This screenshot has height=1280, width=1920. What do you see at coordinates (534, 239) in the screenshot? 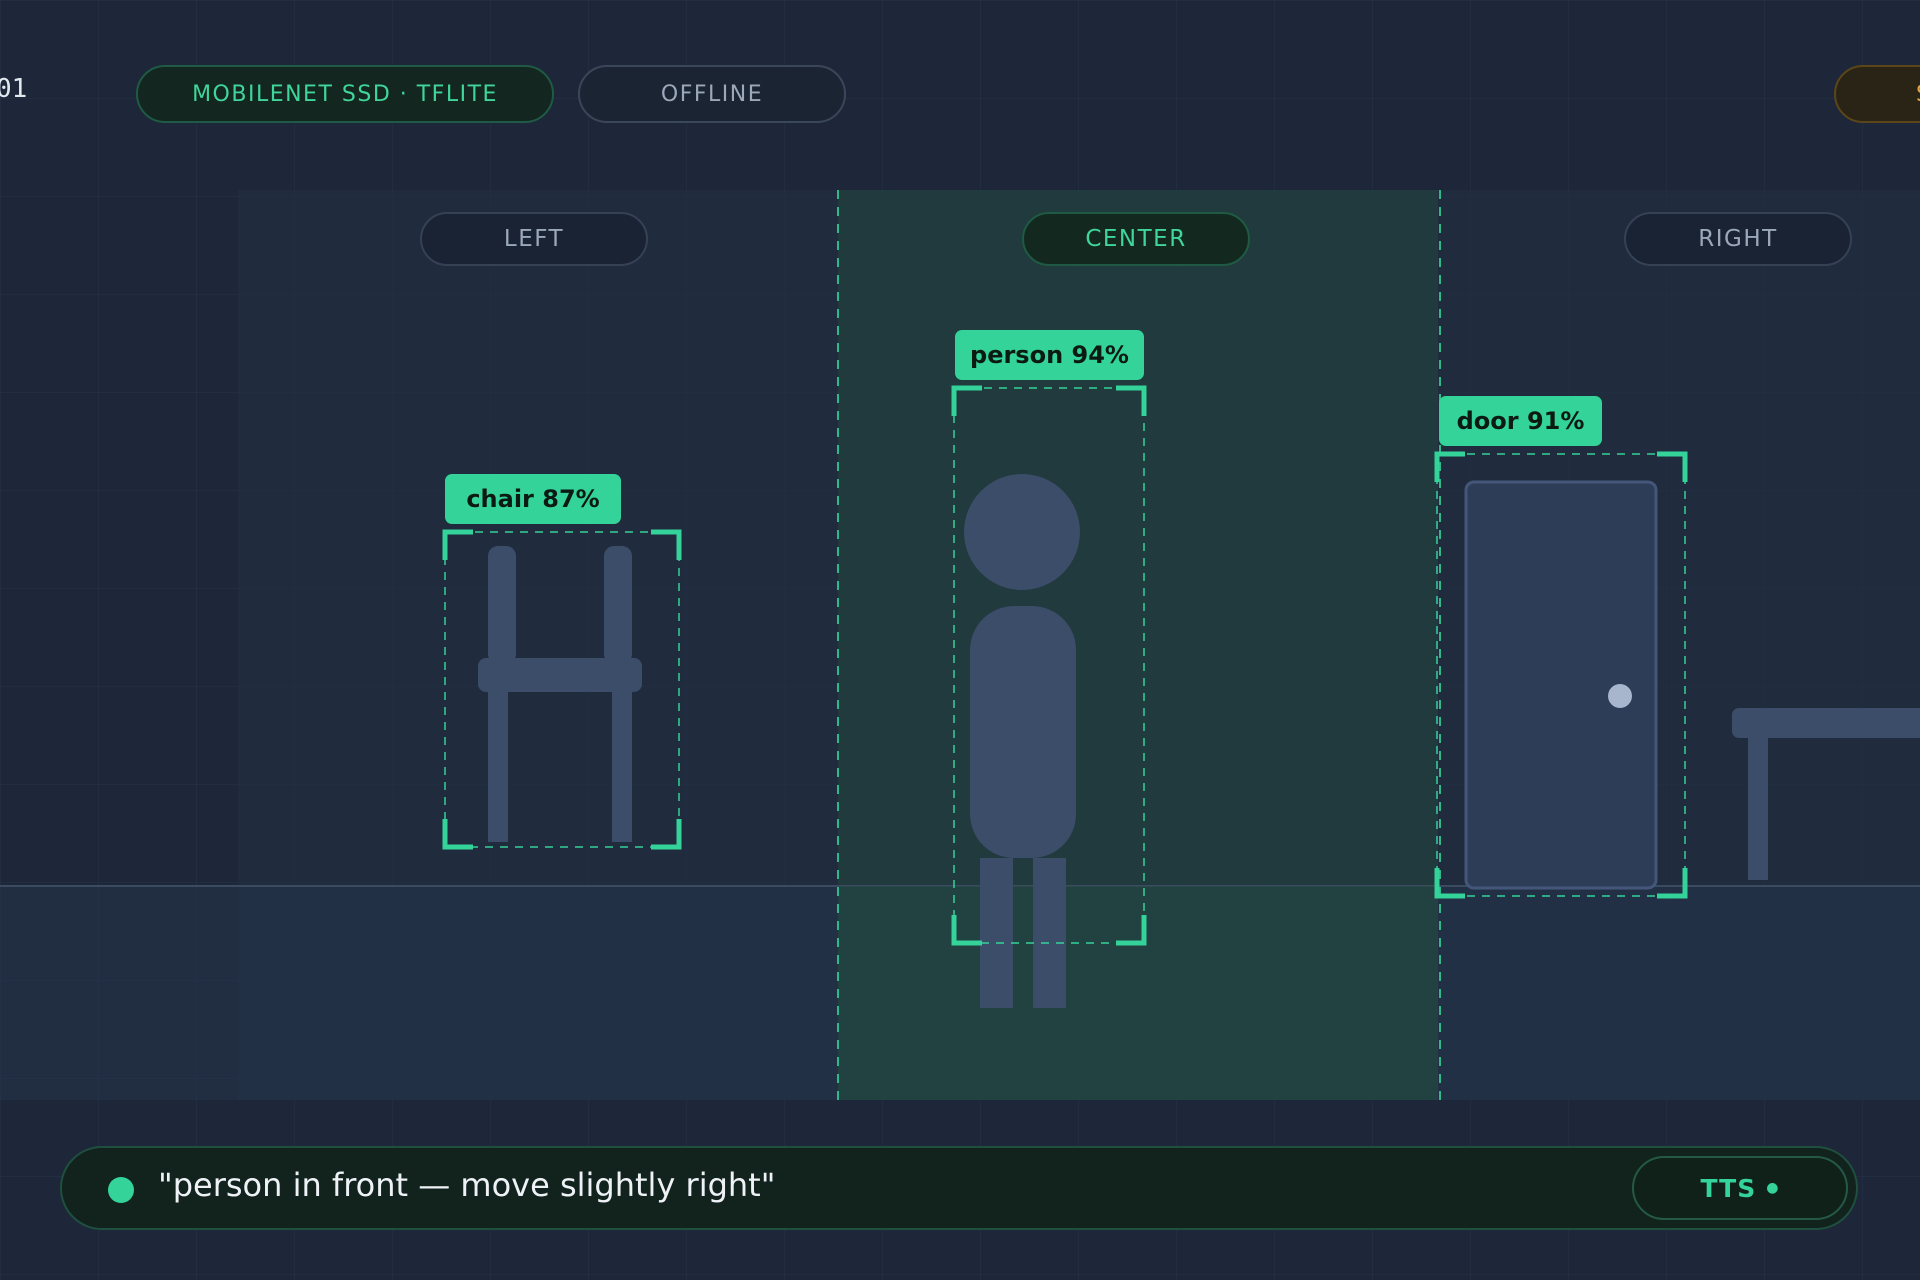
I see `zone-left-label: LEFT` at bounding box center [534, 239].